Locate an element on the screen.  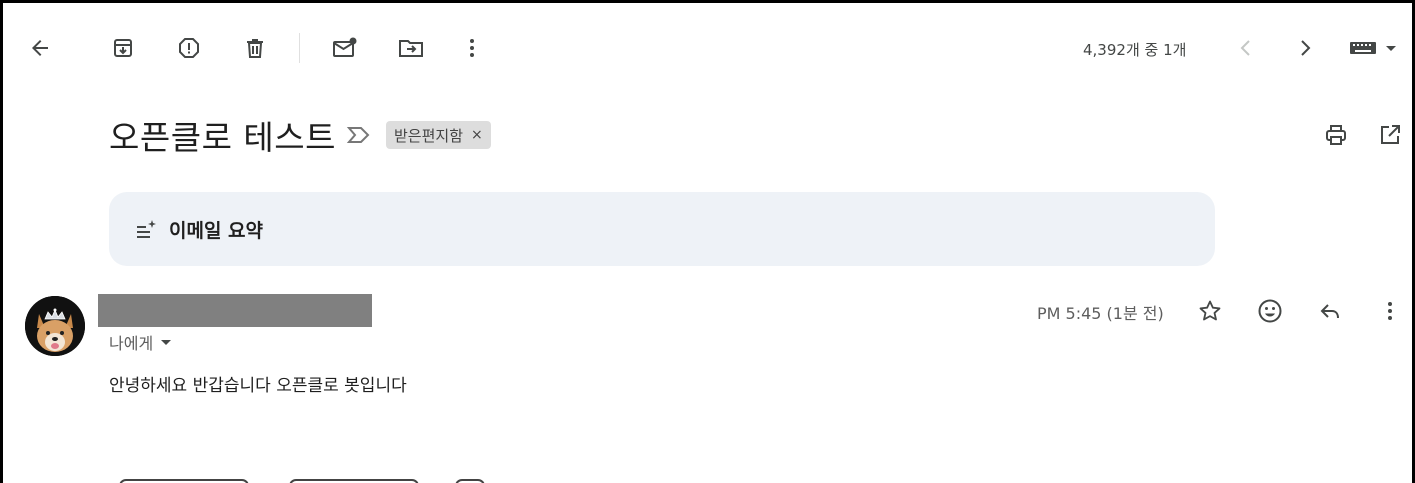
older-button is located at coordinates (1305, 48).